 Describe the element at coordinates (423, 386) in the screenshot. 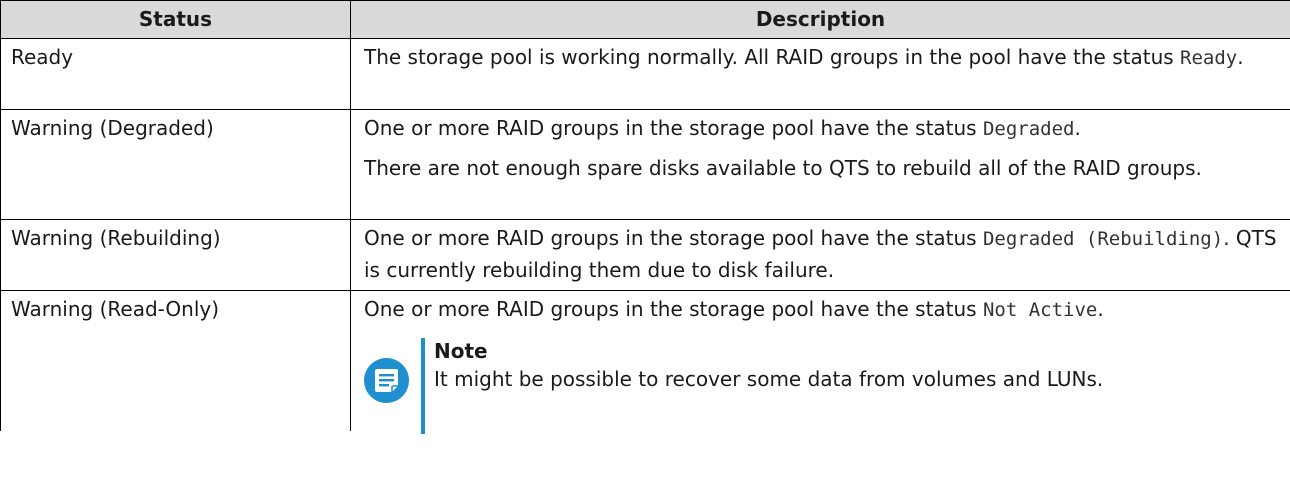

I see `note-accent-bar` at that location.